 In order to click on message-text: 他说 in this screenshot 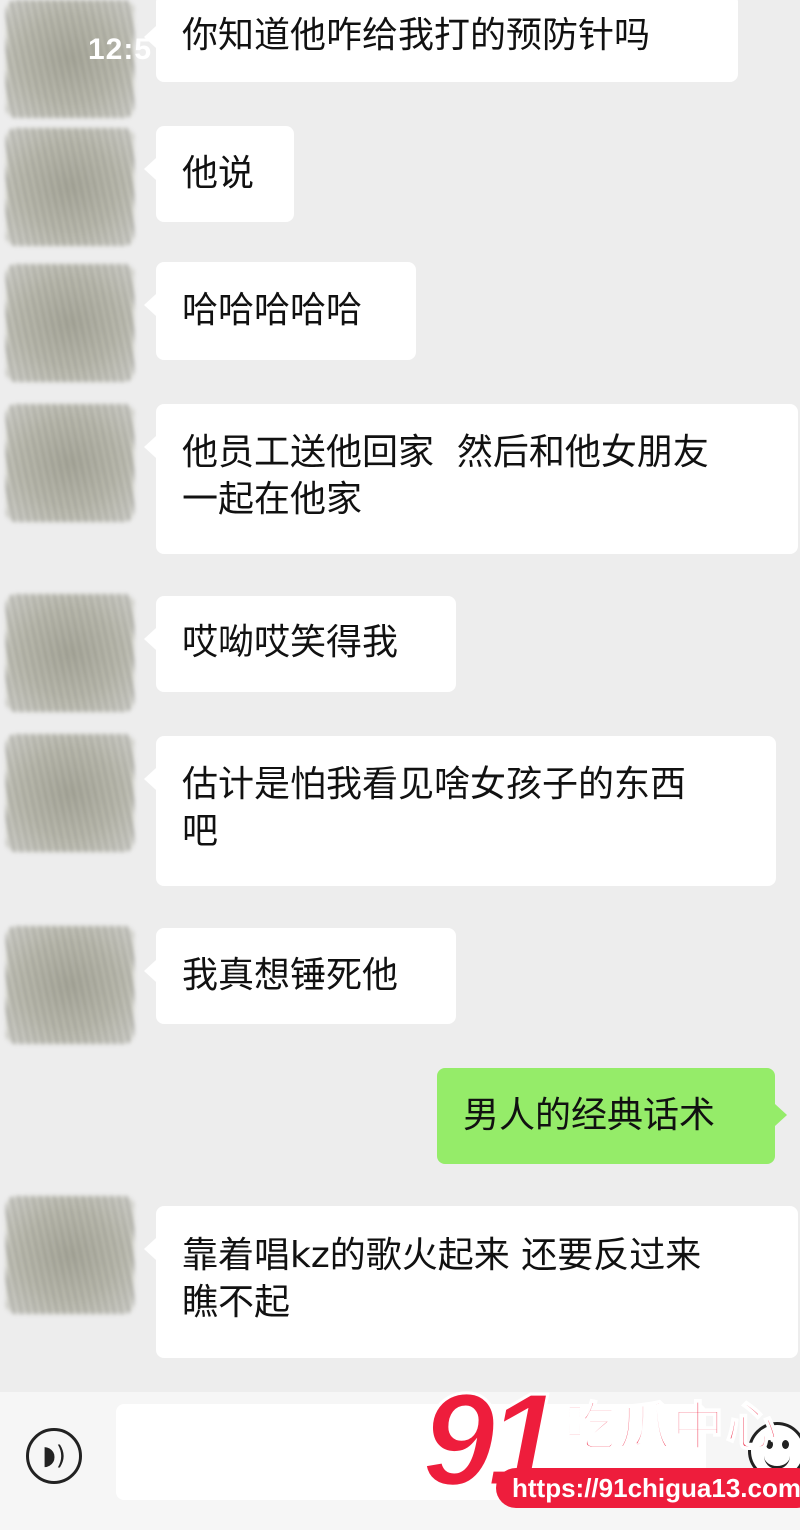, I will do `click(218, 173)`.